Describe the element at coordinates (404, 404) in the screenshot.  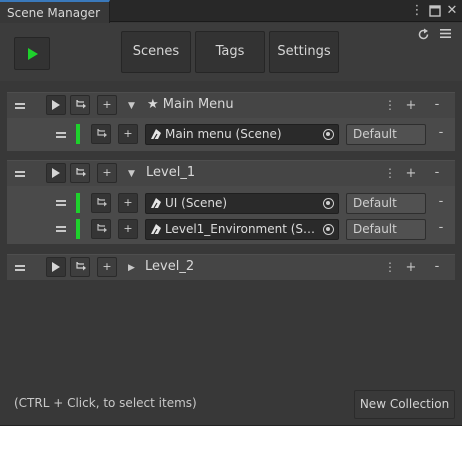
I see `new-collection-button: New Collection` at that location.